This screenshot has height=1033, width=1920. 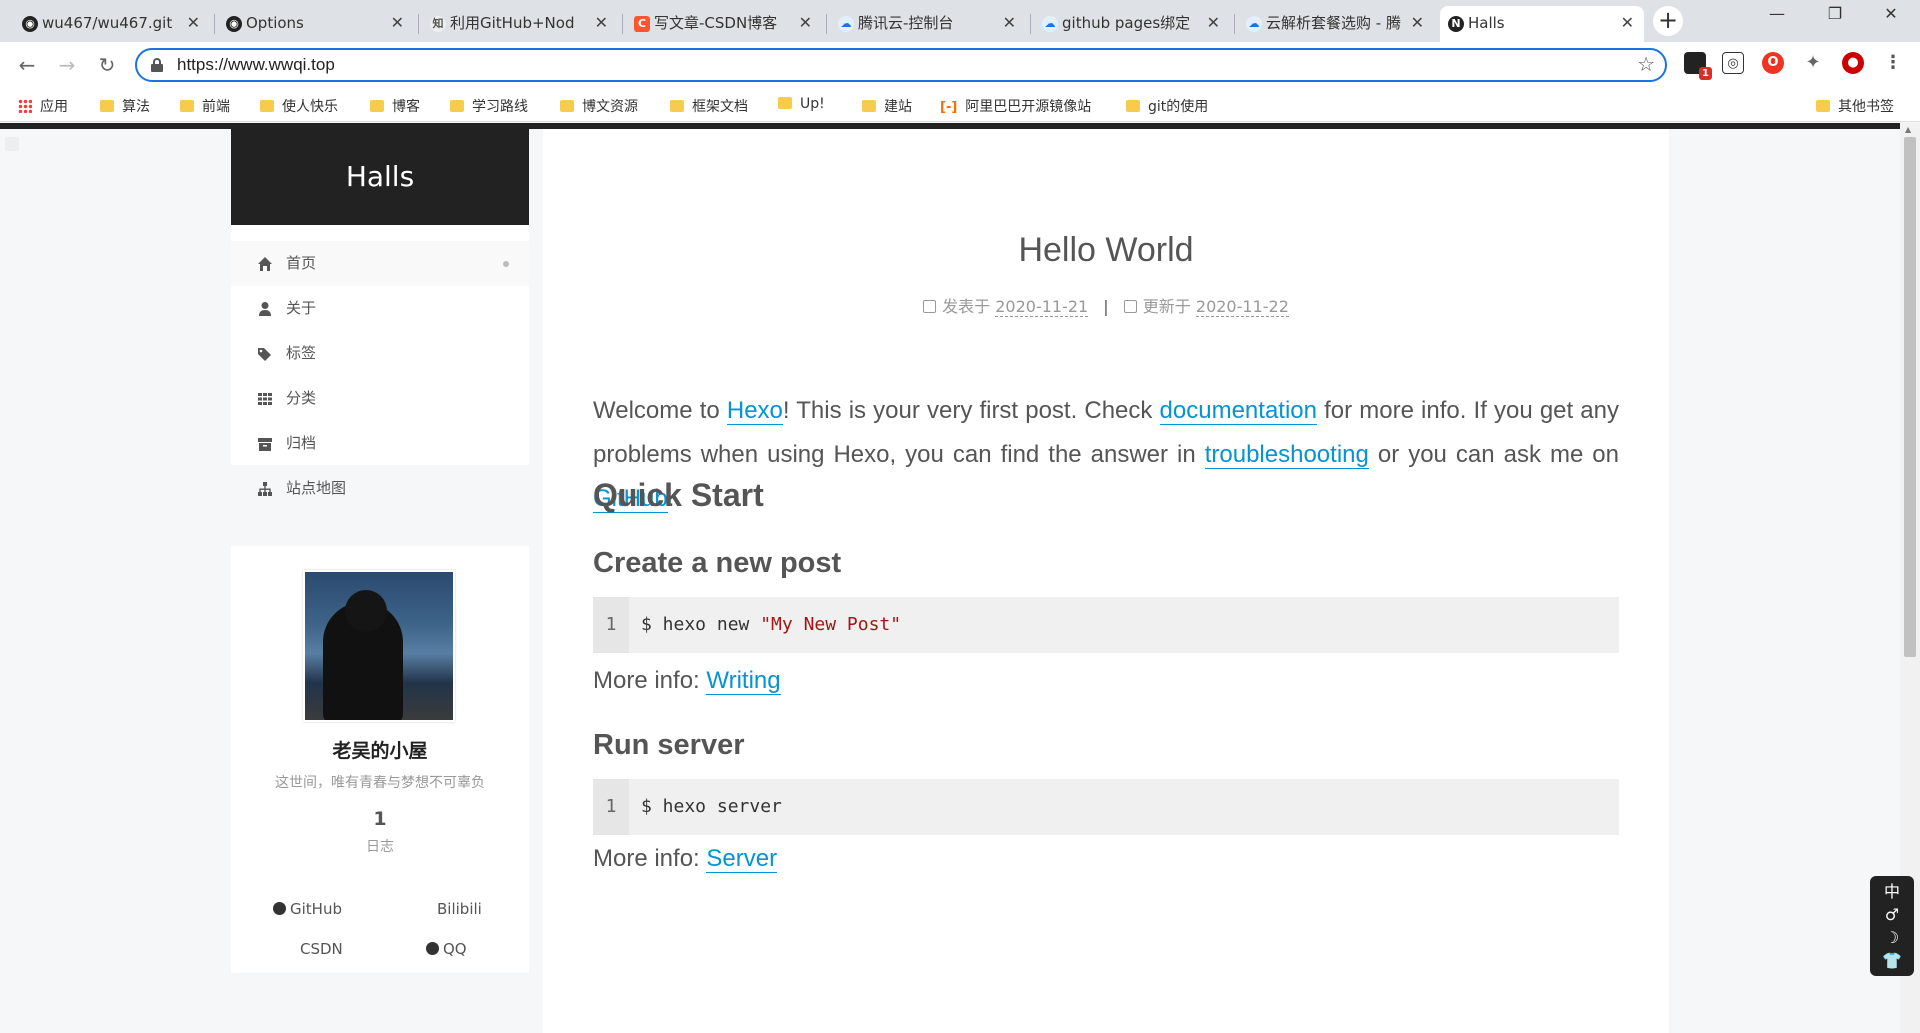 I want to click on bookmark-folder: 学习路线, so click(x=489, y=106).